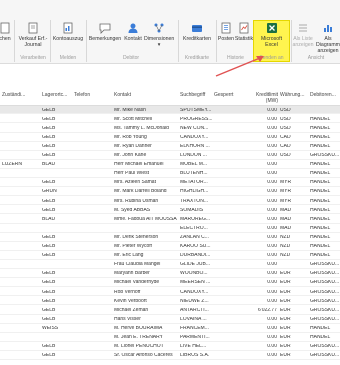  I want to click on ribbon-button-chen: chen, so click(7, 32).